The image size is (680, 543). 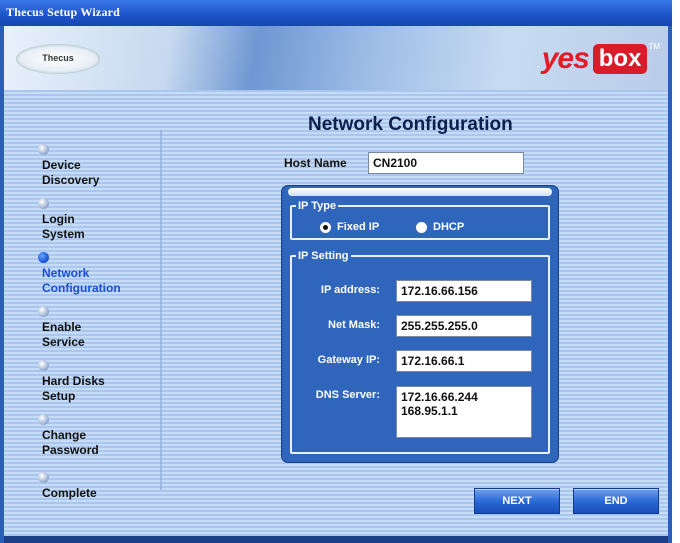 I want to click on yesbox-logo-yes: yes, so click(x=565, y=58).